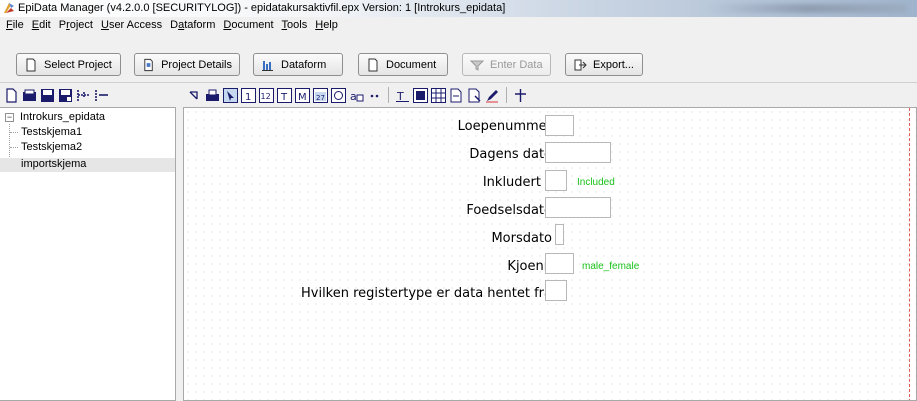 The height and width of the screenshot is (401, 917). I want to click on enter-data-label: Enter Data, so click(516, 64).